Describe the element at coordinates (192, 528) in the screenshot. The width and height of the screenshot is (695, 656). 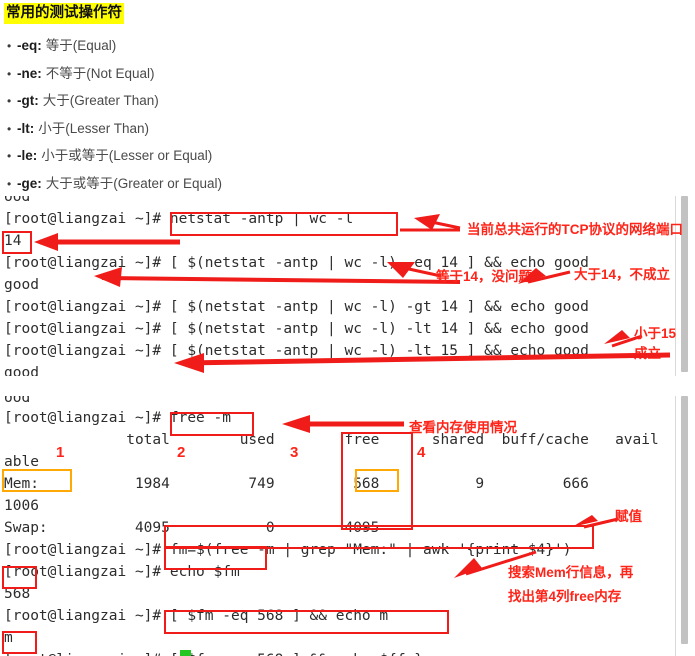
I see `terminal-line: Swap: 4095 0 4095` at that location.